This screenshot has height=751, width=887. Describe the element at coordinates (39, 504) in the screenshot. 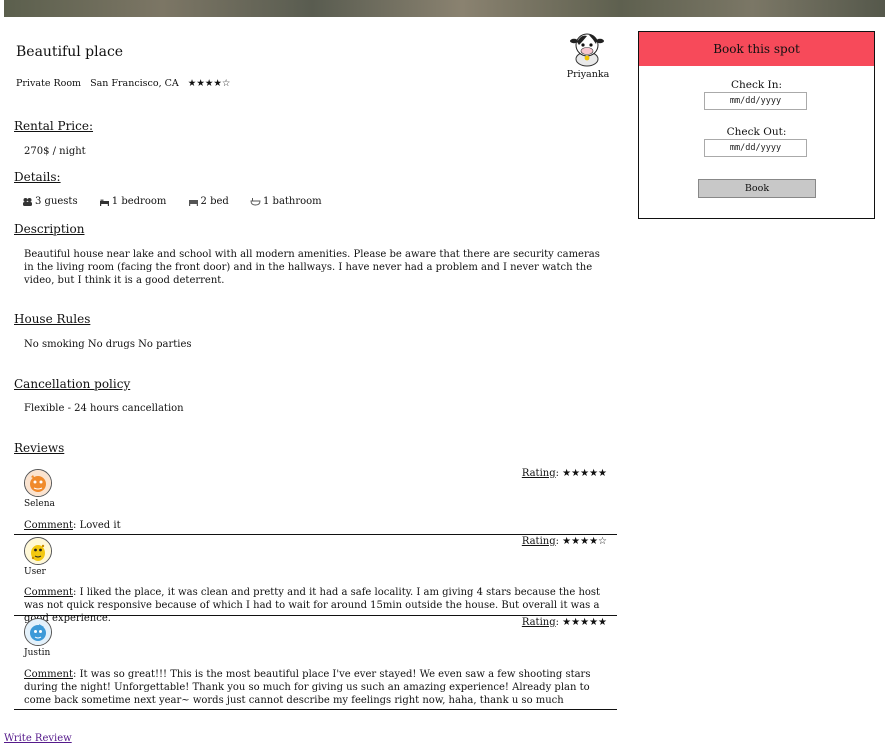

I see `reviewer-name: Selena` at that location.